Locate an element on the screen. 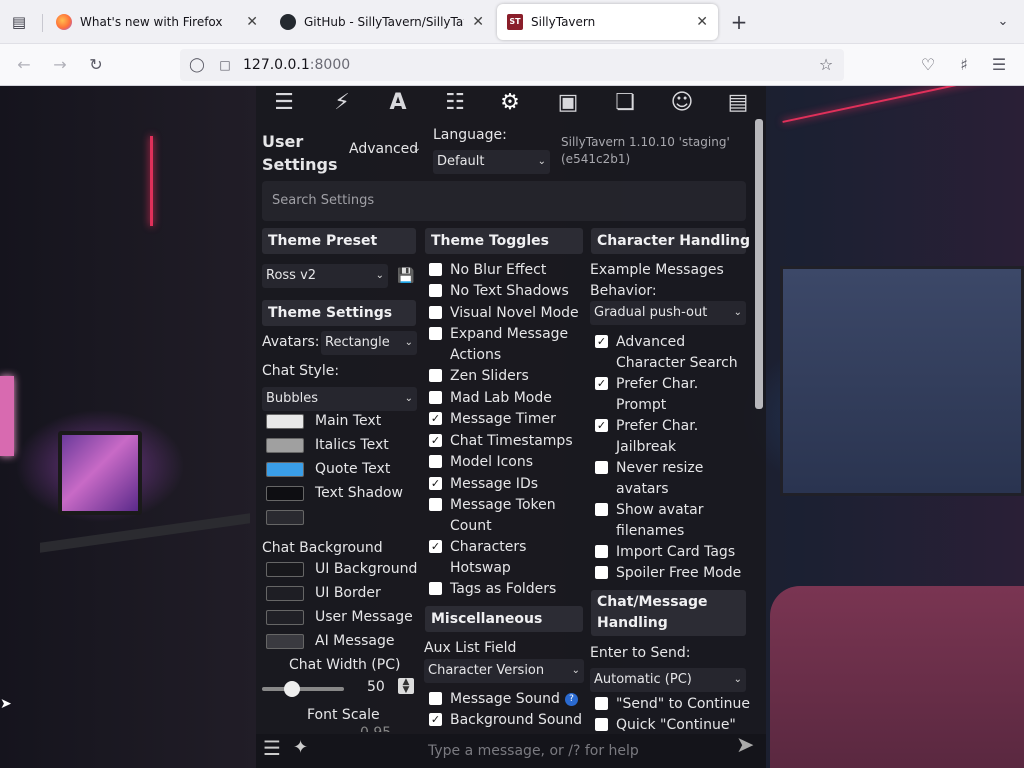 The image size is (1024, 768). tab-sillytavern: ST SillyTavern ✕ is located at coordinates (607, 22).